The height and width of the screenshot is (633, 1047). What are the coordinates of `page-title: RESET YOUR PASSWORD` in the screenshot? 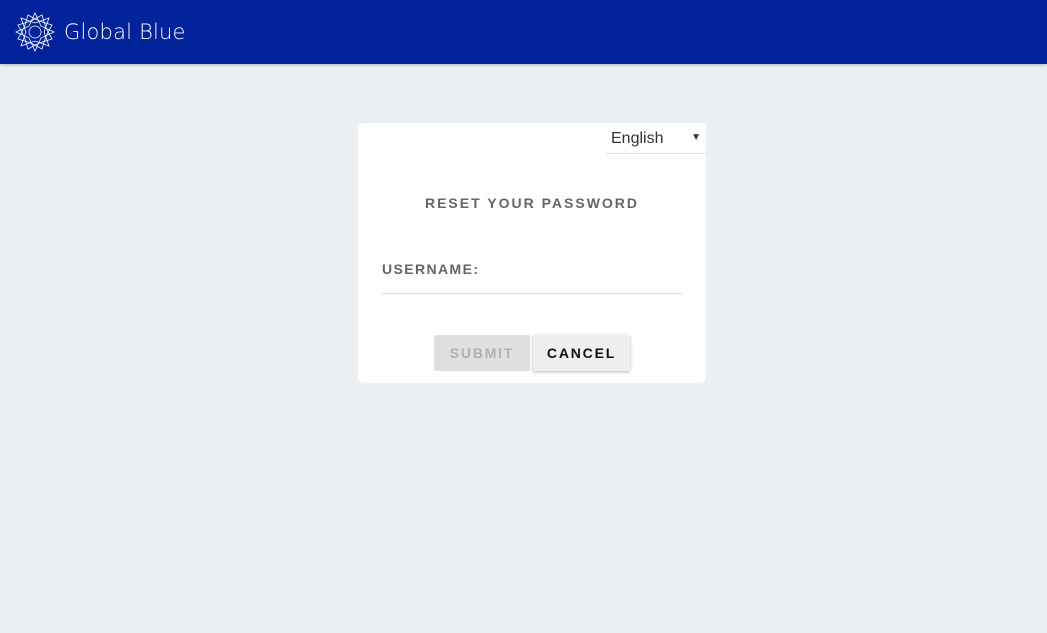 It's located at (532, 203).